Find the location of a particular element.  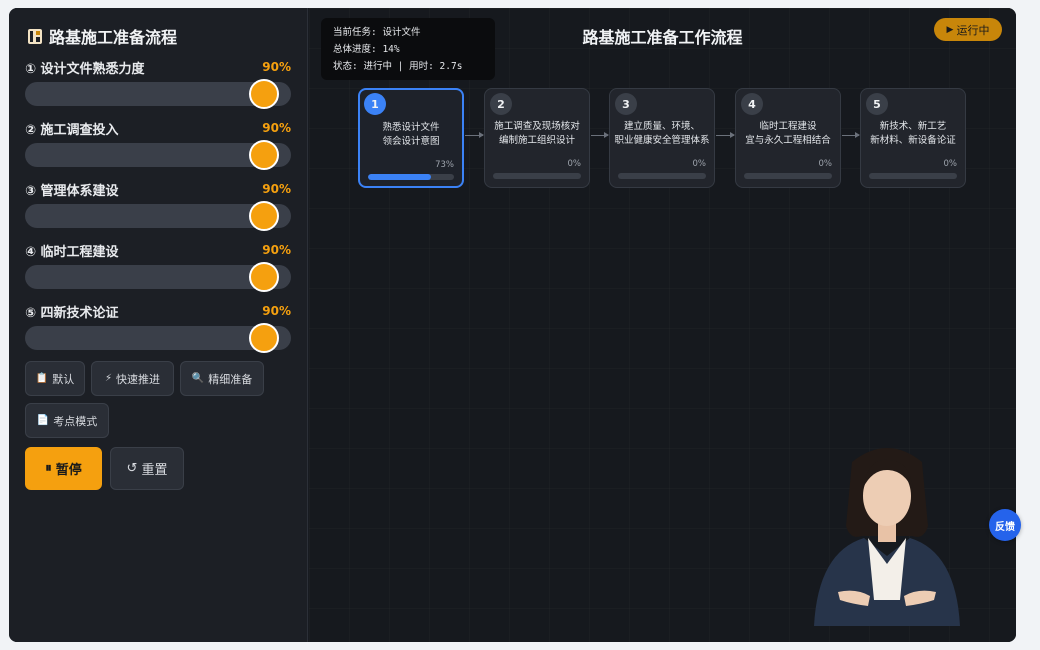

preset-label: 精细准备 is located at coordinates (230, 379).